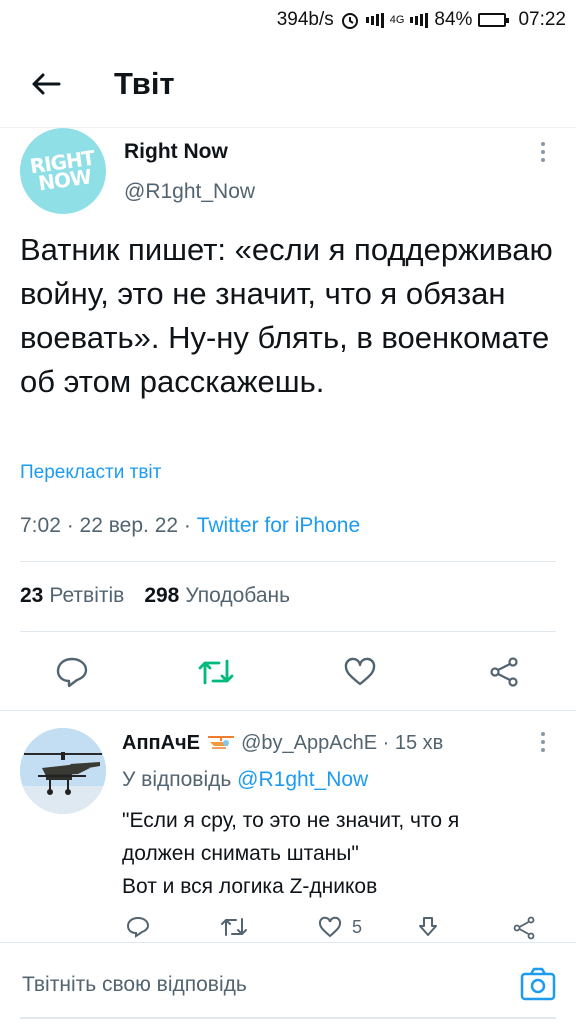 The width and height of the screenshot is (576, 1024). I want to click on header: Твіт, so click(288, 84).